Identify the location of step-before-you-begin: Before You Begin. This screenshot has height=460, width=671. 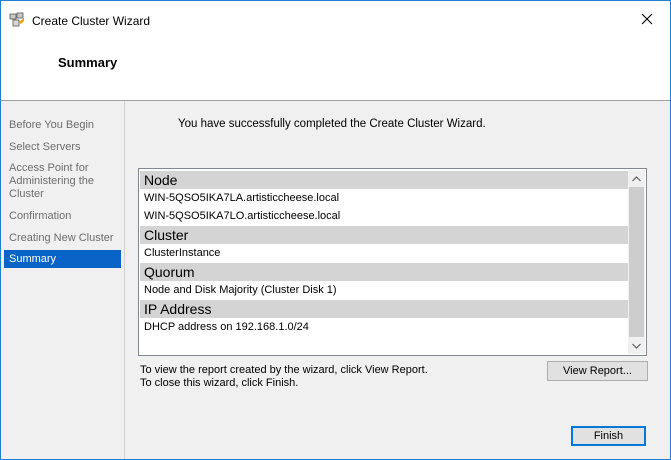
(62, 125).